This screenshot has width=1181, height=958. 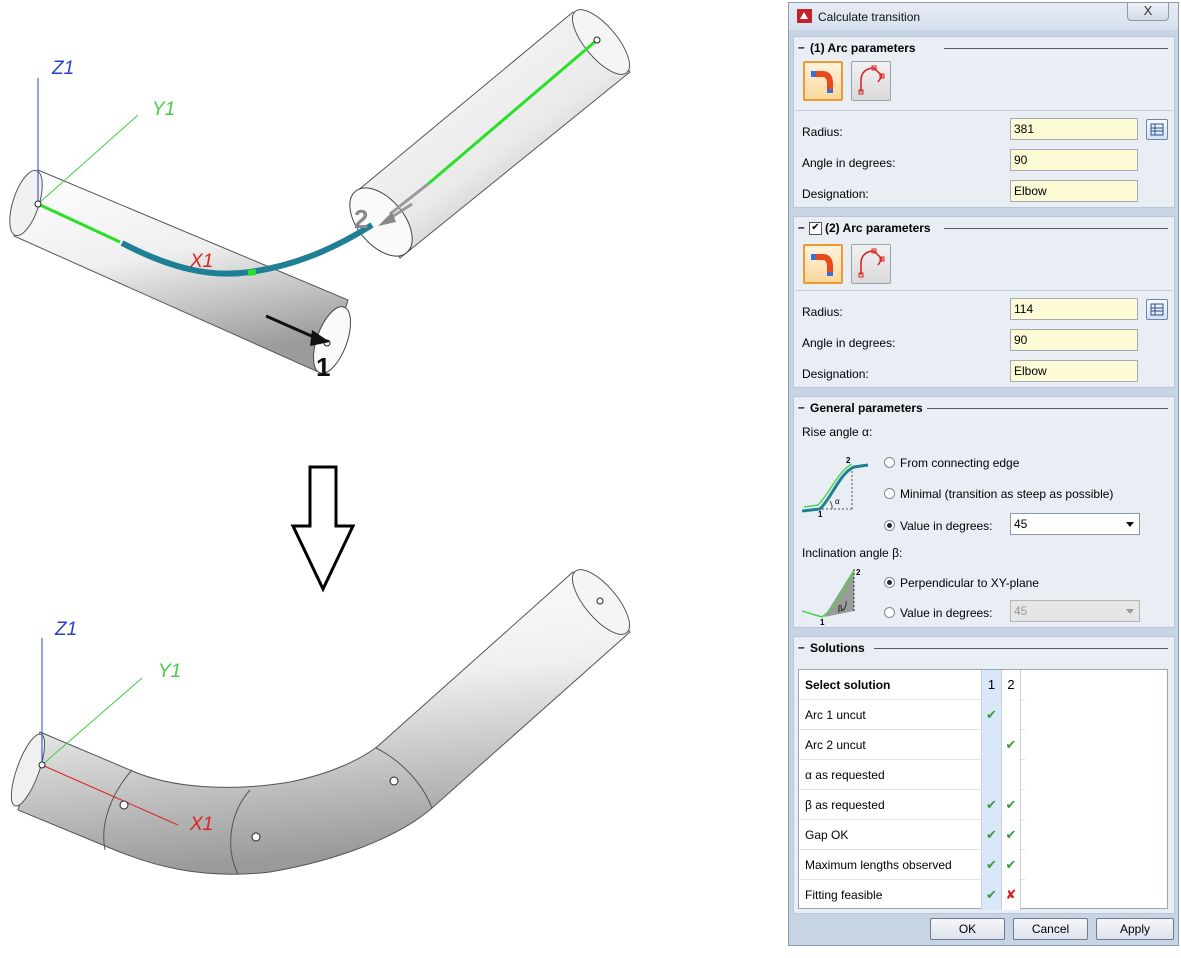 What do you see at coordinates (912, 745) in the screenshot?
I see `table-row: Arc 2 uncut ✔` at bounding box center [912, 745].